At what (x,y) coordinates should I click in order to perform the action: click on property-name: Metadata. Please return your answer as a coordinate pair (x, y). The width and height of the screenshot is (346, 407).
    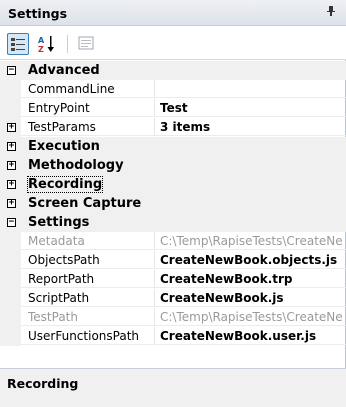
    Looking at the image, I should click on (88, 241).